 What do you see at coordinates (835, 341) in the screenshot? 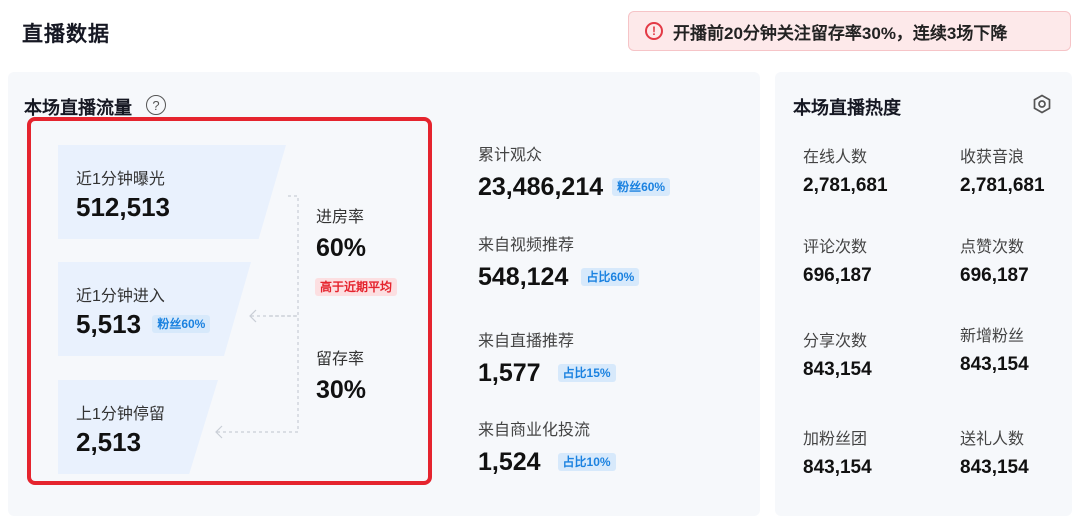
I see `metric-label: 分享次数` at bounding box center [835, 341].